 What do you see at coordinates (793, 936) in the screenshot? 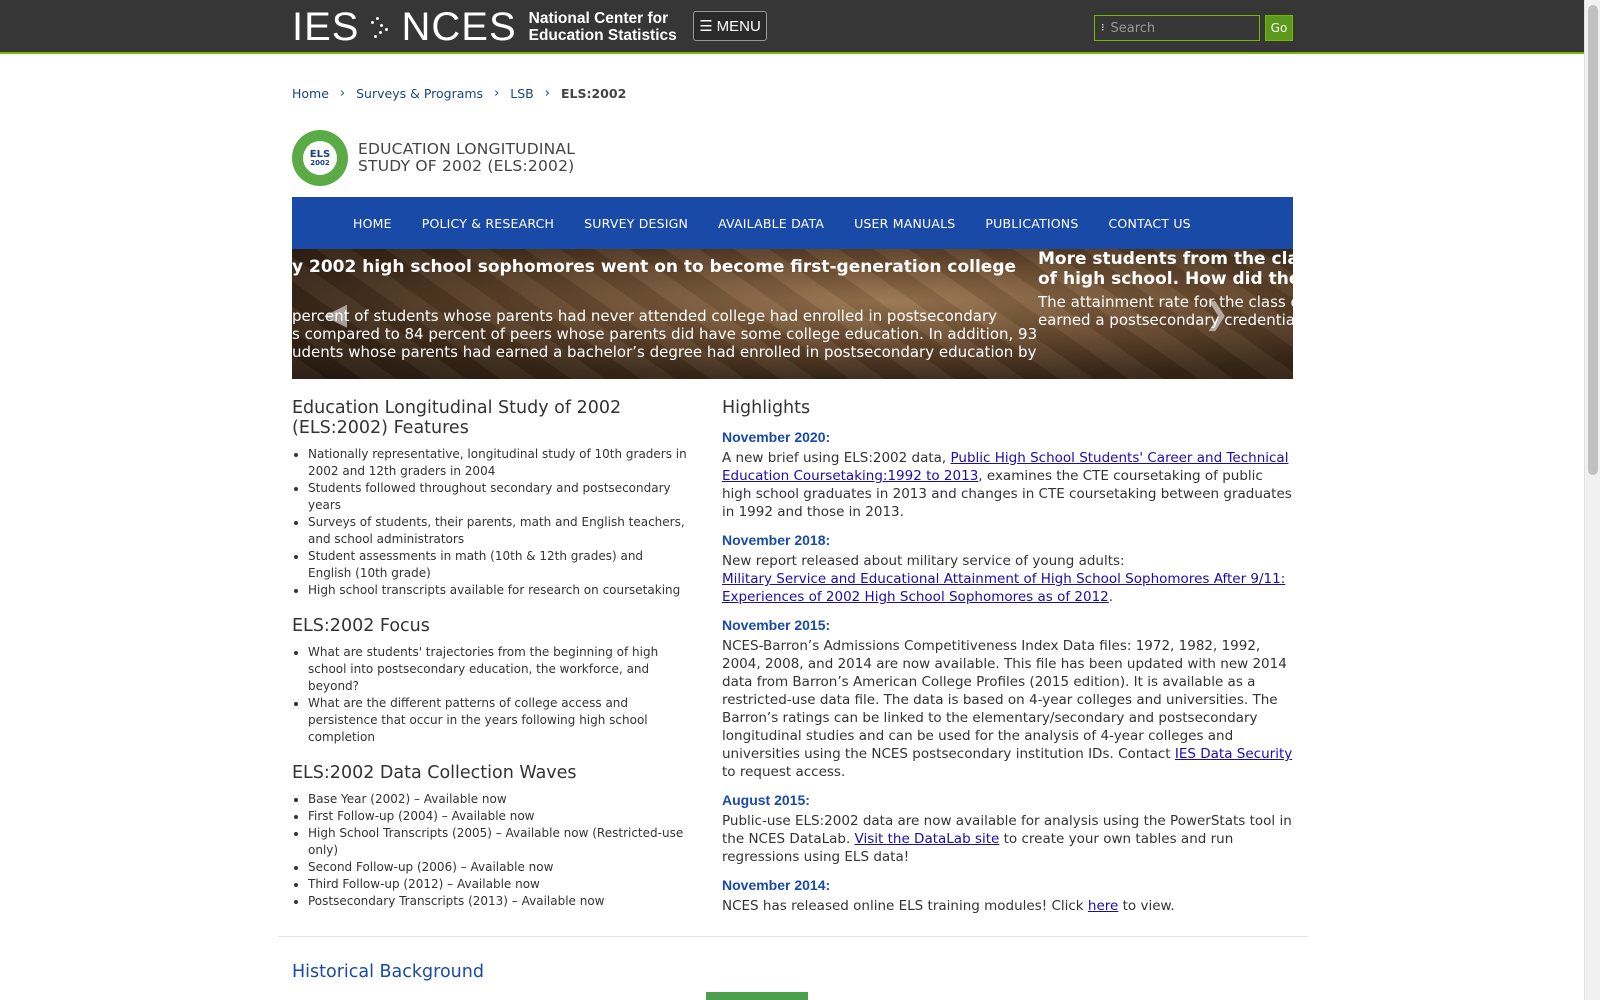
I see `section-divider` at bounding box center [793, 936].